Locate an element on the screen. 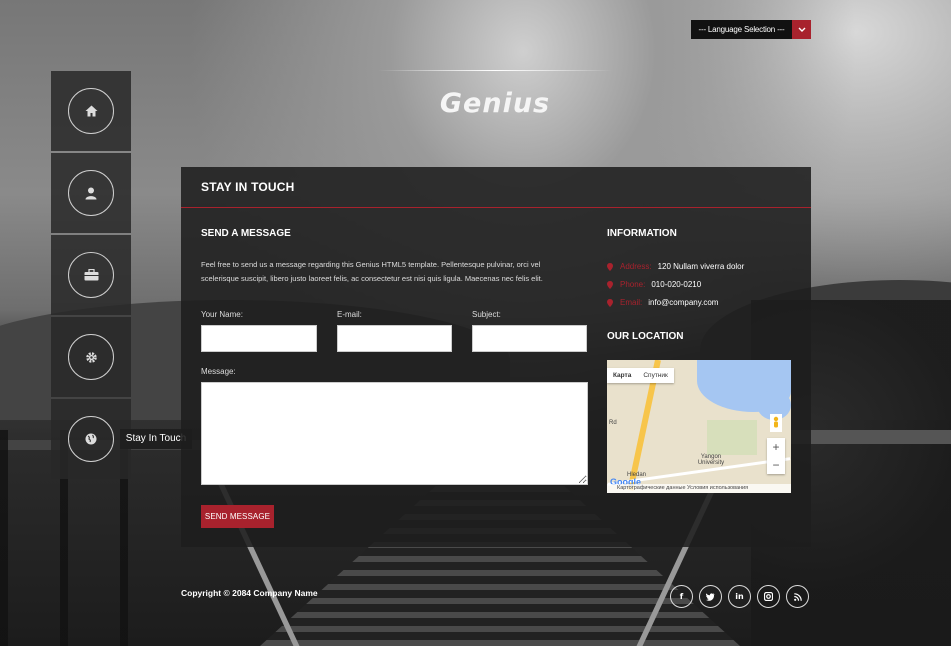 This screenshot has width=951, height=646. gear-icon is located at coordinates (91, 357).